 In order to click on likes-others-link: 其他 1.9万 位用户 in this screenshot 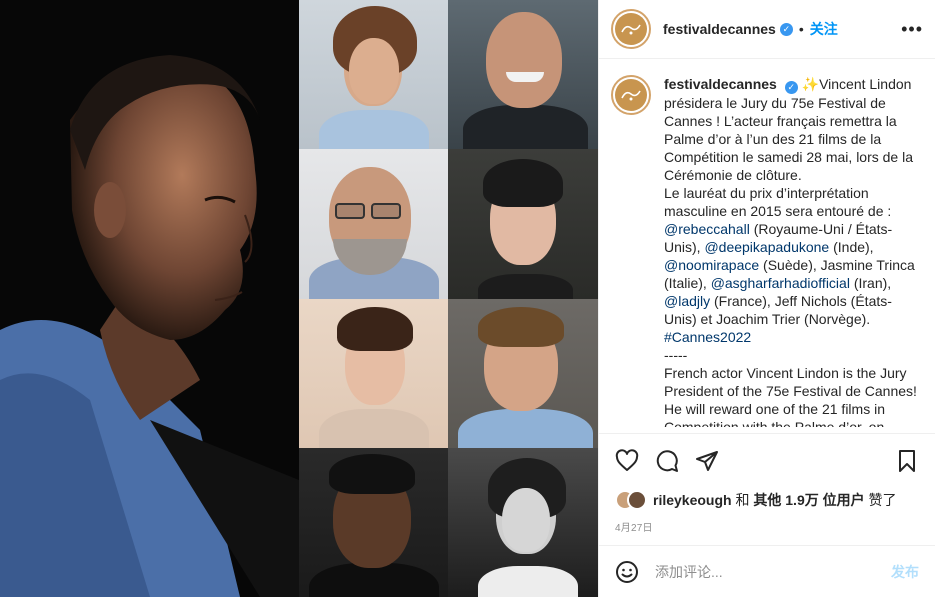, I will do `click(808, 500)`.